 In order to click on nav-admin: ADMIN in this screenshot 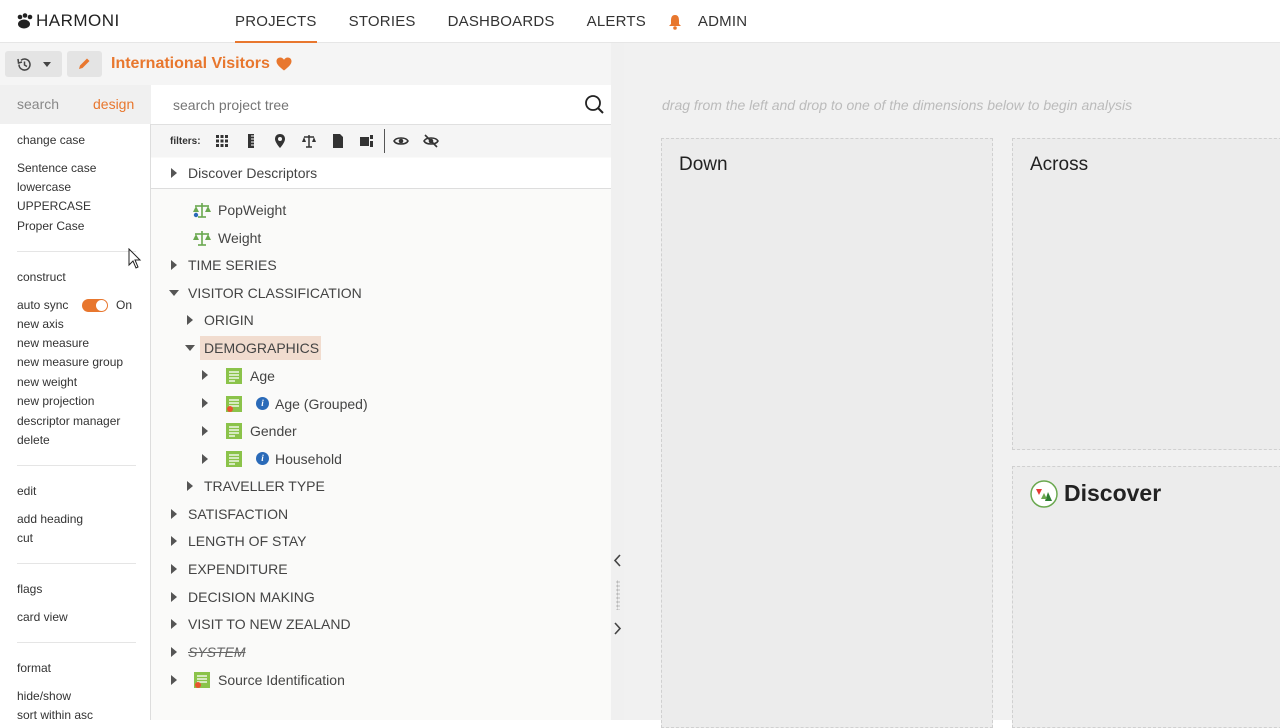, I will do `click(722, 21)`.